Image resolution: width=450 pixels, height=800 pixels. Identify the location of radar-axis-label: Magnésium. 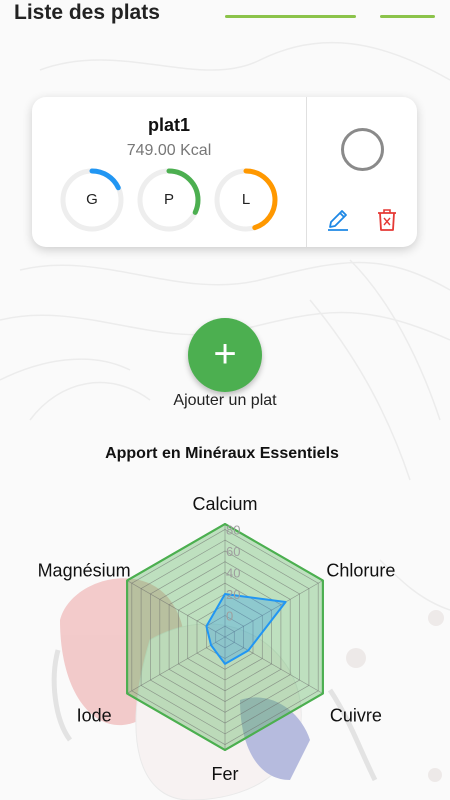
(84, 571).